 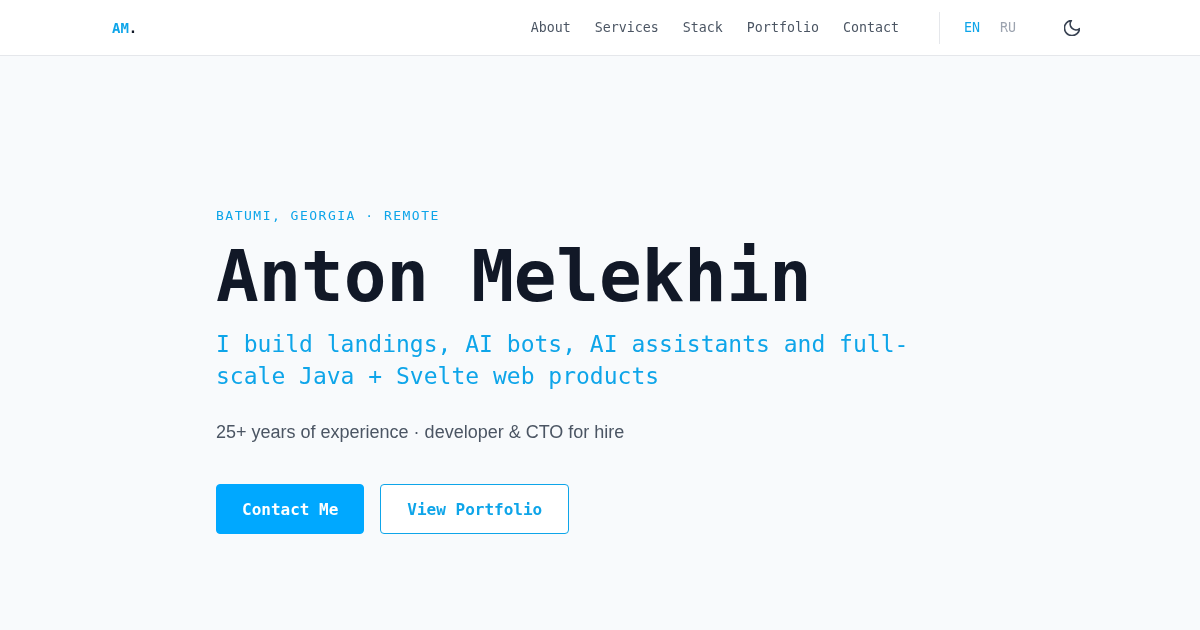 What do you see at coordinates (563, 360) in the screenshot?
I see `headline-text: I build landings, AI bots, AI assistants and full-scale Java + Svelte web products` at bounding box center [563, 360].